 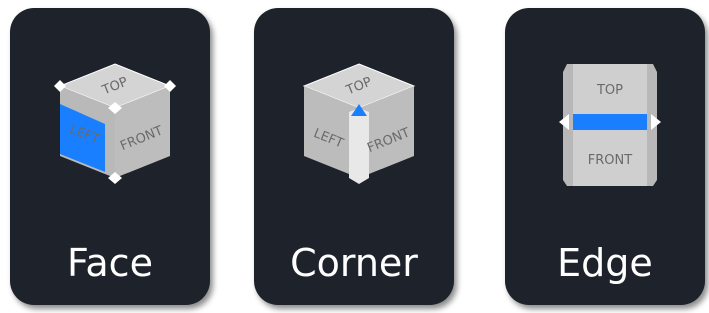 I want to click on view-cube-corner-icon: TOP LEFT FRONT, so click(x=359, y=123).